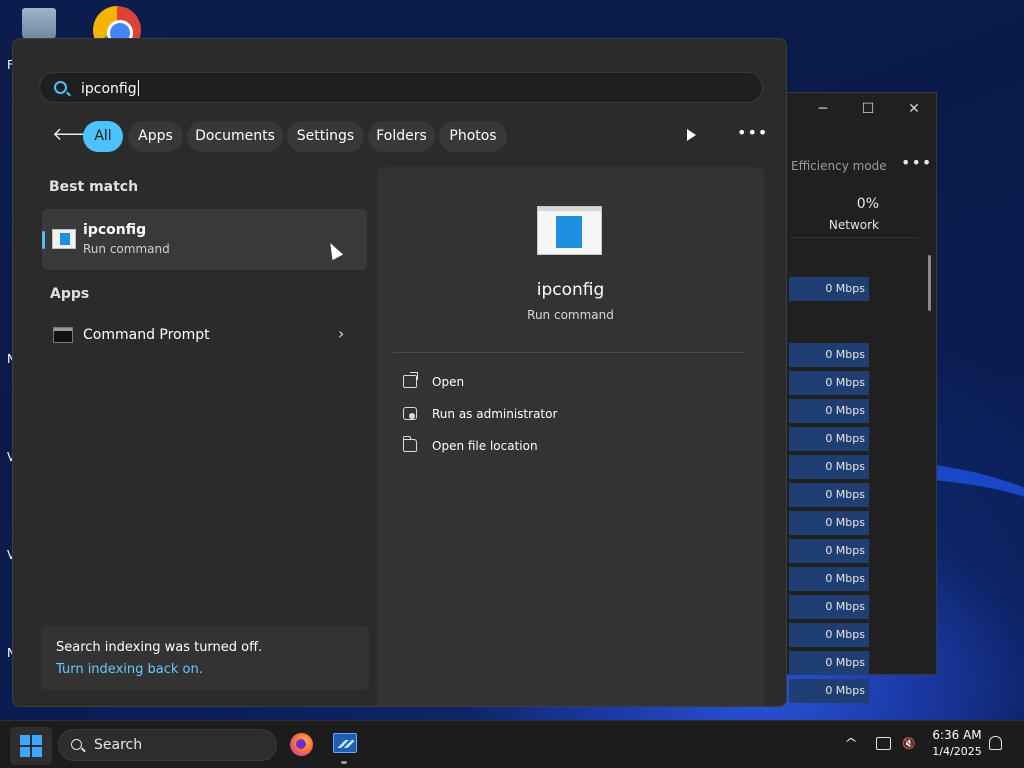  What do you see at coordinates (495, 414) in the screenshot?
I see `action-label: Run as administrator` at bounding box center [495, 414].